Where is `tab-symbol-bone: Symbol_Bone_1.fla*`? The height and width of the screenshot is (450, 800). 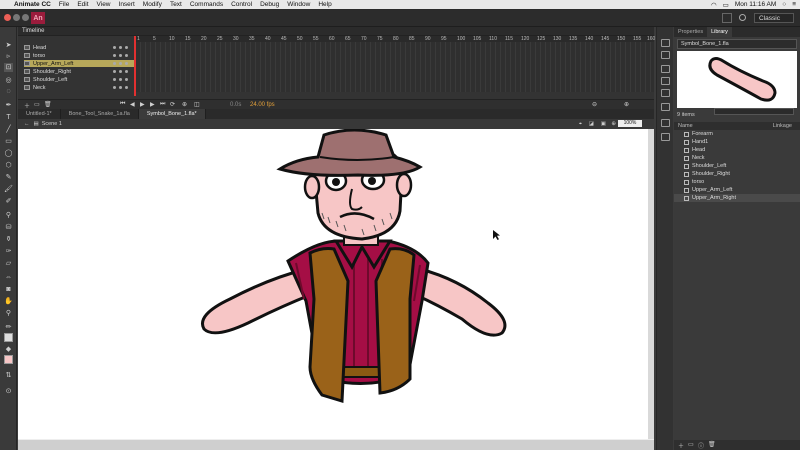 tab-symbol-bone: Symbol_Bone_1.fla* is located at coordinates (172, 114).